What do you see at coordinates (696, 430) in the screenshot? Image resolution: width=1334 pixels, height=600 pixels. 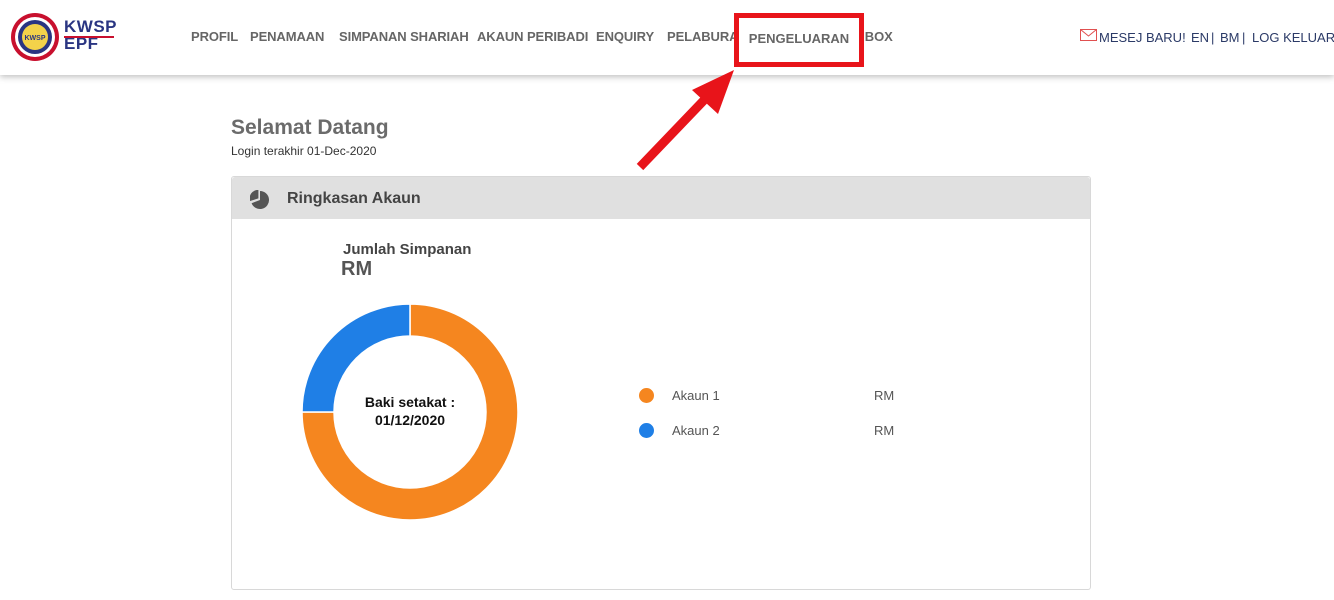 I see `legend-label: Akaun 2` at bounding box center [696, 430].